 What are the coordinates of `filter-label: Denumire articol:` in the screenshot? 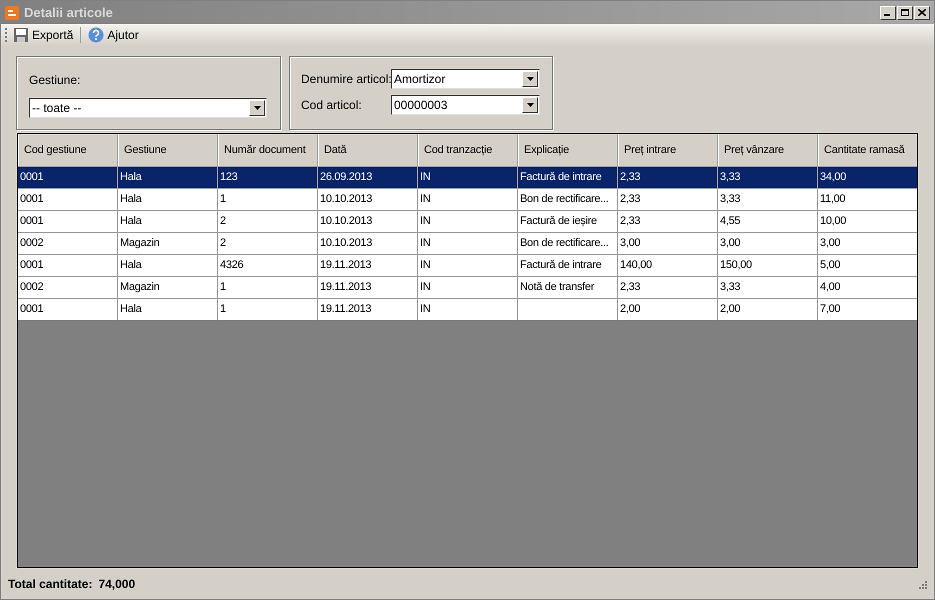 It's located at (346, 79).